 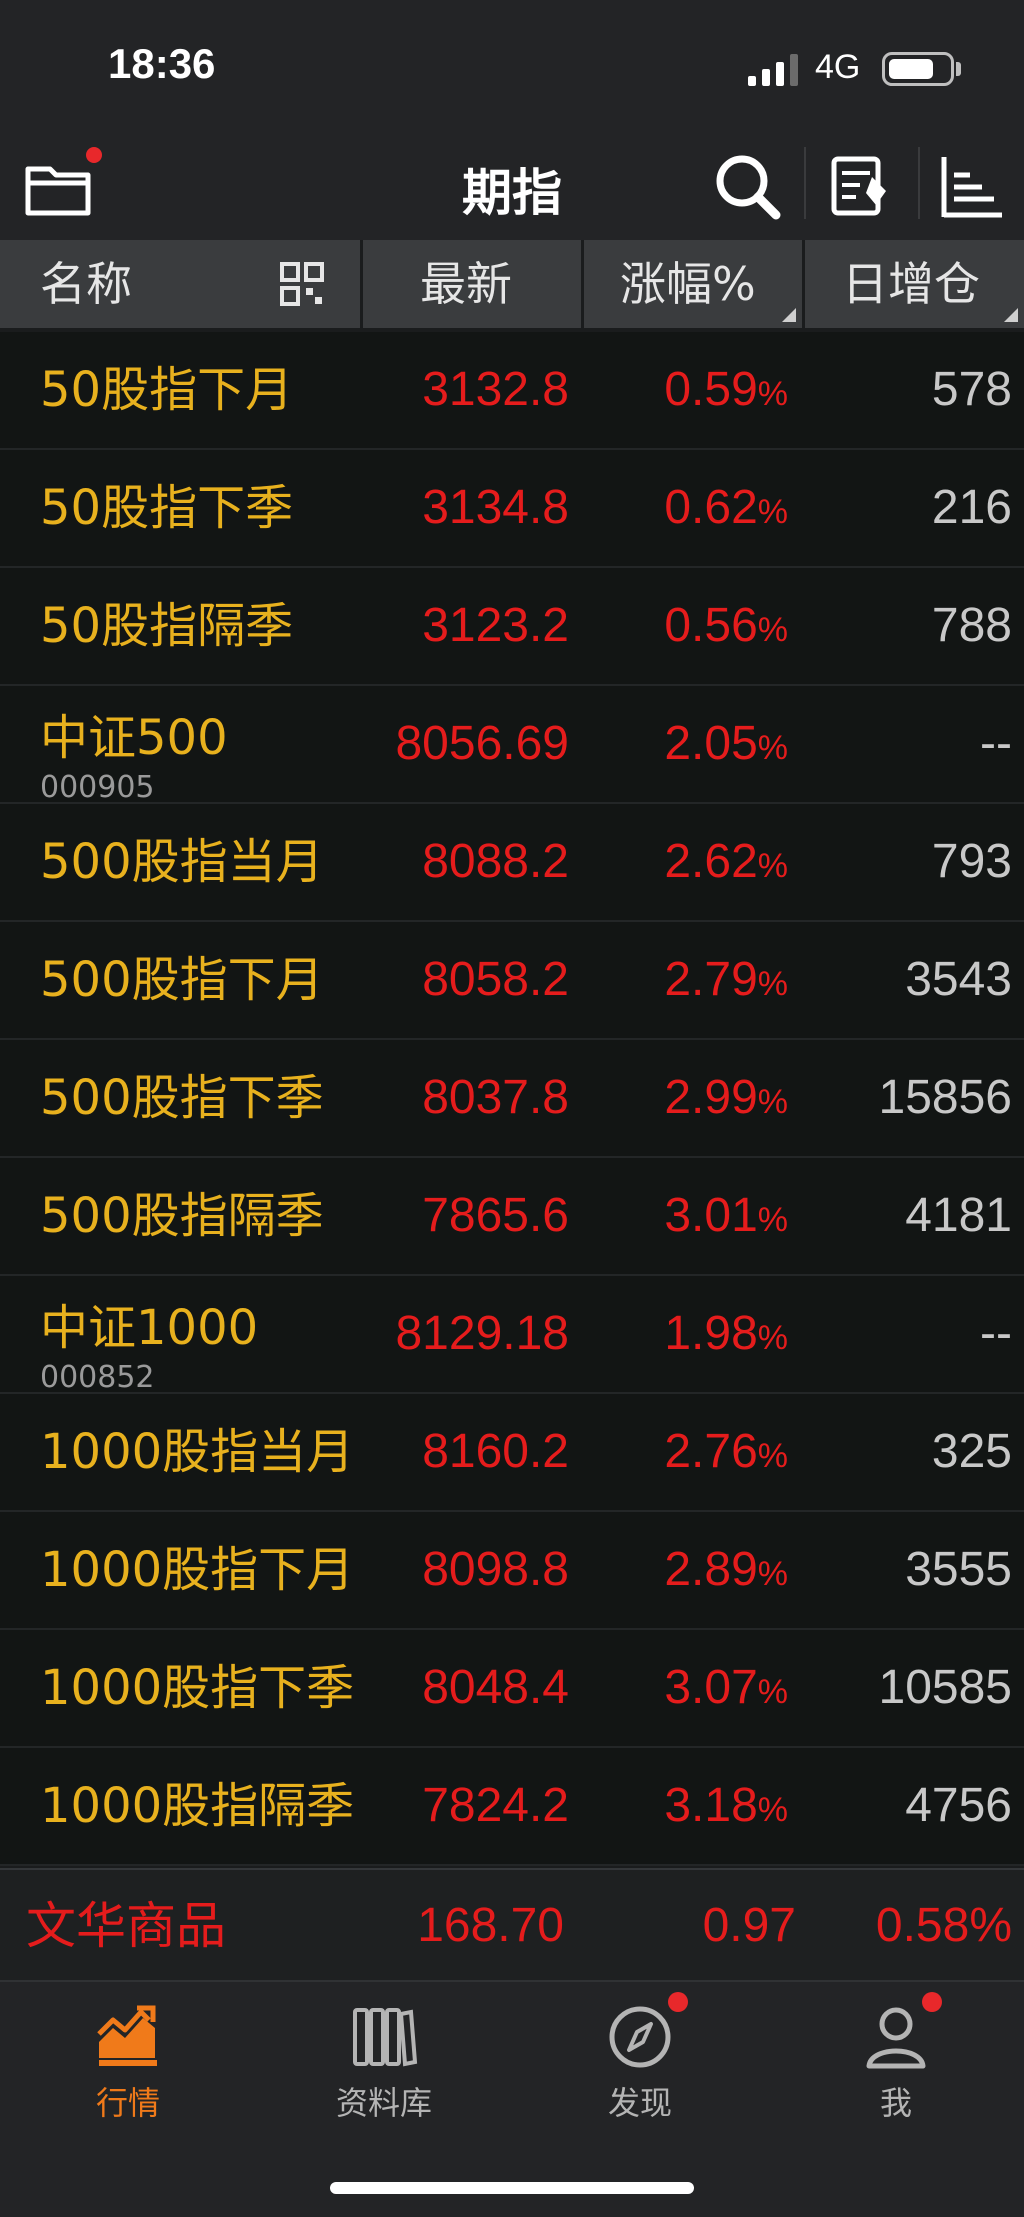 What do you see at coordinates (512, 67) in the screenshot?
I see `status-bar: 18:36 4G` at bounding box center [512, 67].